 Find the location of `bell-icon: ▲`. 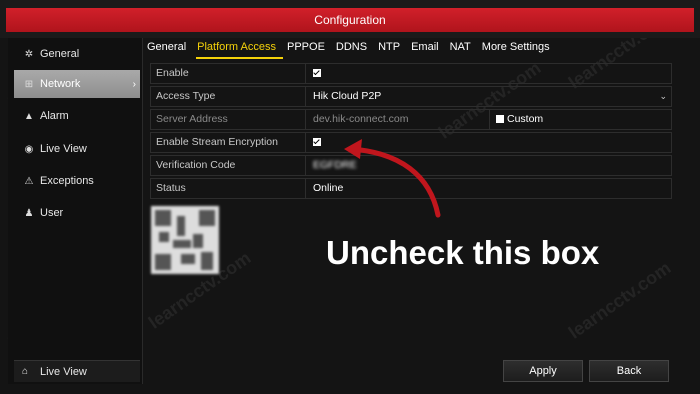

bell-icon: ▲ is located at coordinates (29, 116).